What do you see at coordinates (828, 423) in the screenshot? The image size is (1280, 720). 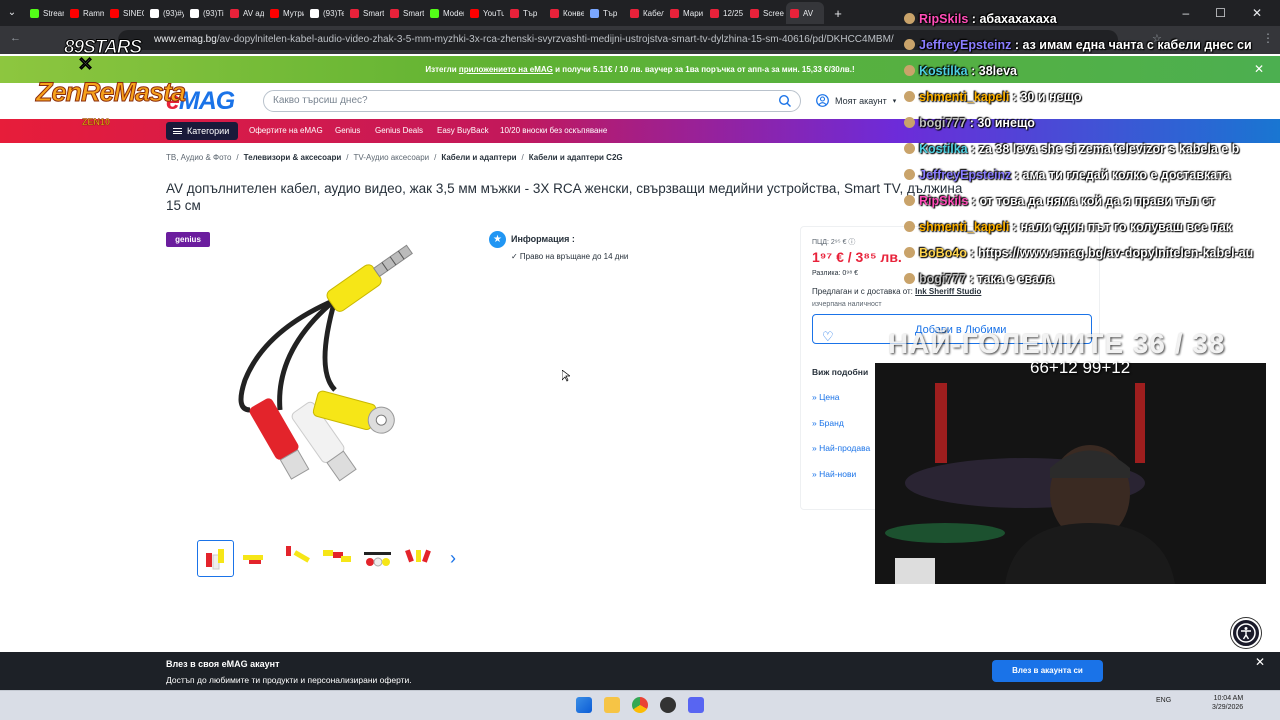 I see `similar-link-brand: » Бранд` at bounding box center [828, 423].